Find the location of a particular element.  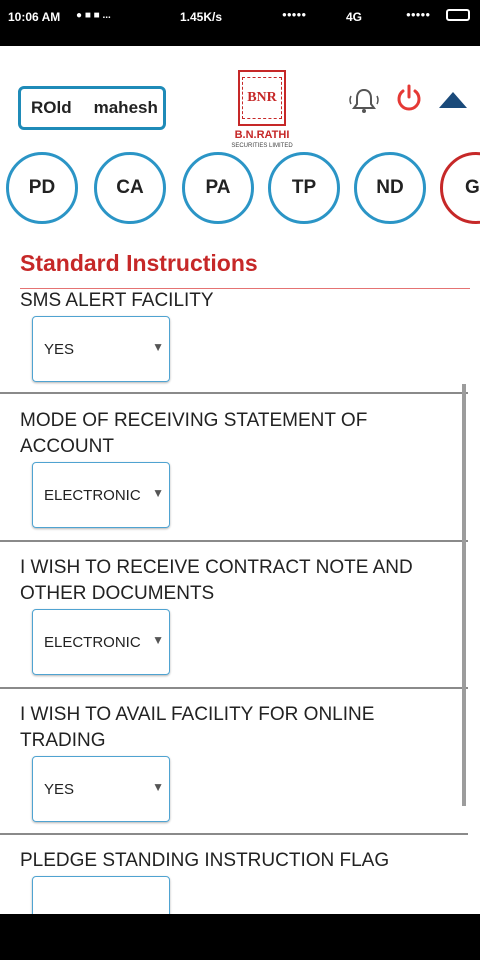

online-trading-select: YES ▼ is located at coordinates (101, 789).